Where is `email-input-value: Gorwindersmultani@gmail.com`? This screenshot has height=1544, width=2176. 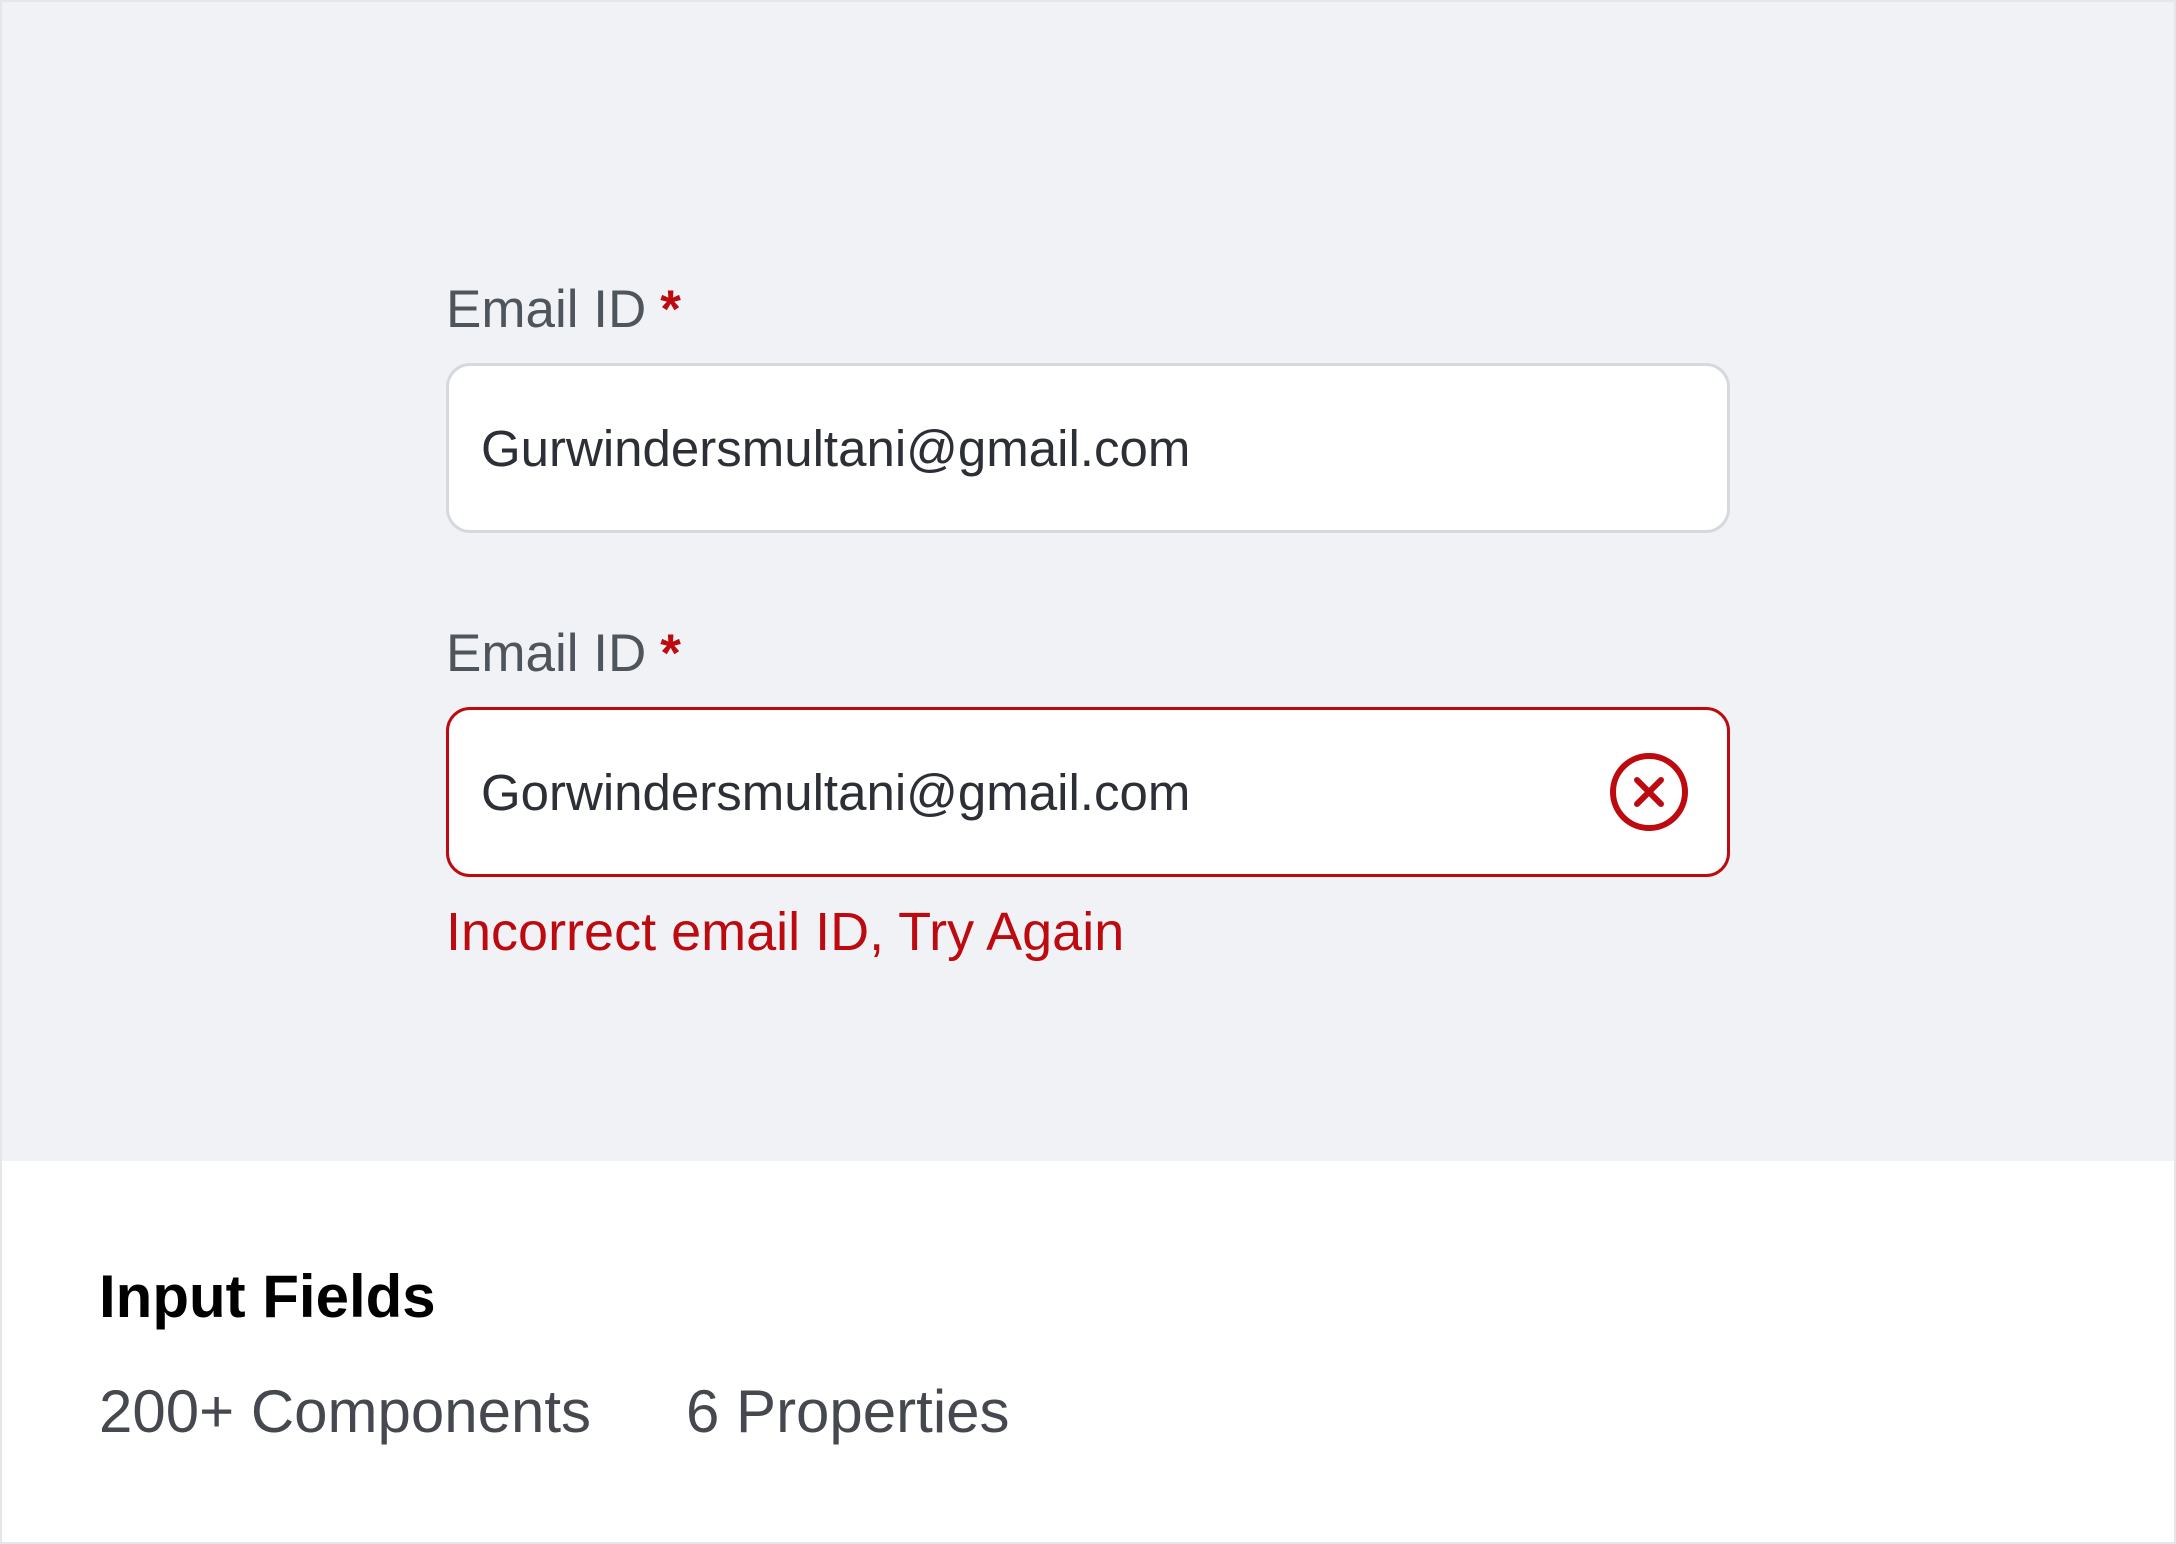 email-input-value: Gorwindersmultani@gmail.com is located at coordinates (1045, 792).